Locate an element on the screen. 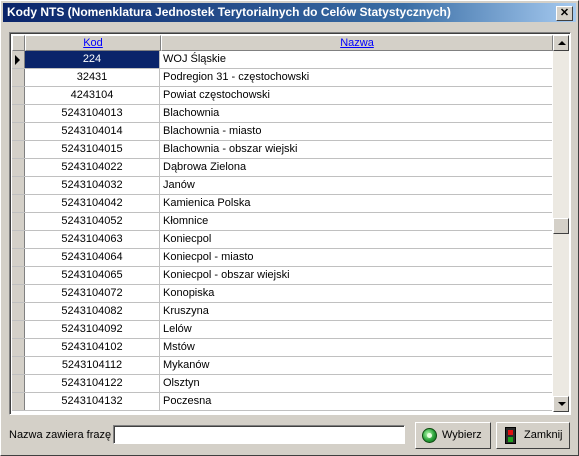 The width and height of the screenshot is (579, 456). cell-kod: 5243104015 is located at coordinates (92, 149).